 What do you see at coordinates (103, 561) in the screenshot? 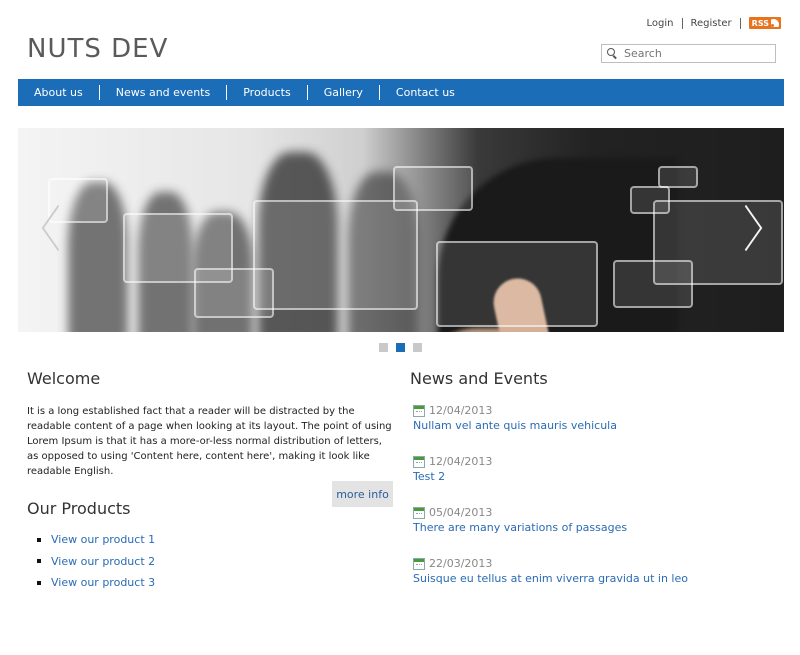
I see `product-link-label: View our product 2` at bounding box center [103, 561].